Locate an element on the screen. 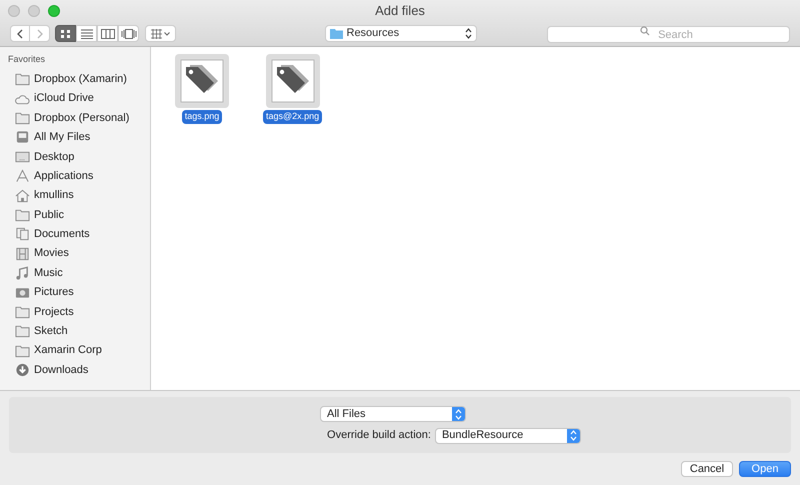 This screenshot has width=800, height=485. sidebar-item: Dropbox (Xamarin) is located at coordinates (79, 79).